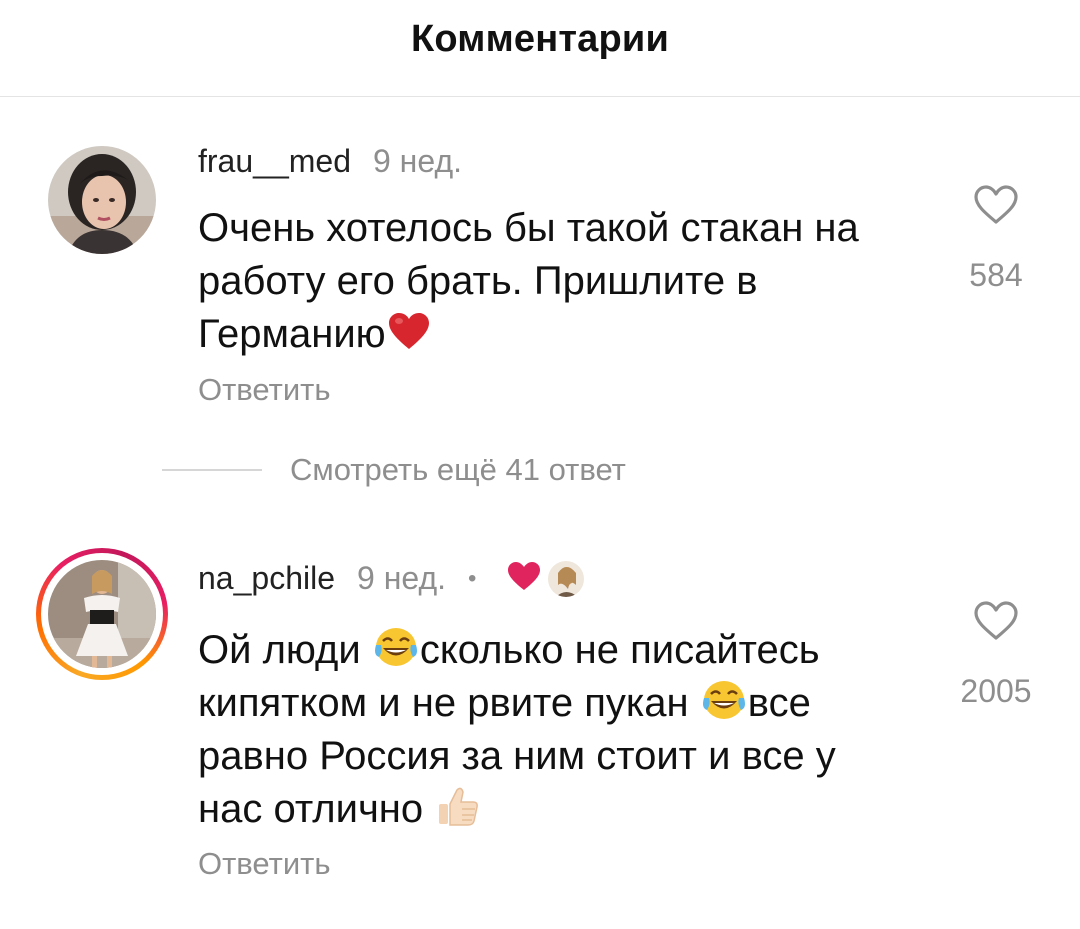 Image resolution: width=1080 pixels, height=929 pixels. What do you see at coordinates (274, 161) in the screenshot?
I see `username: frau__med` at bounding box center [274, 161].